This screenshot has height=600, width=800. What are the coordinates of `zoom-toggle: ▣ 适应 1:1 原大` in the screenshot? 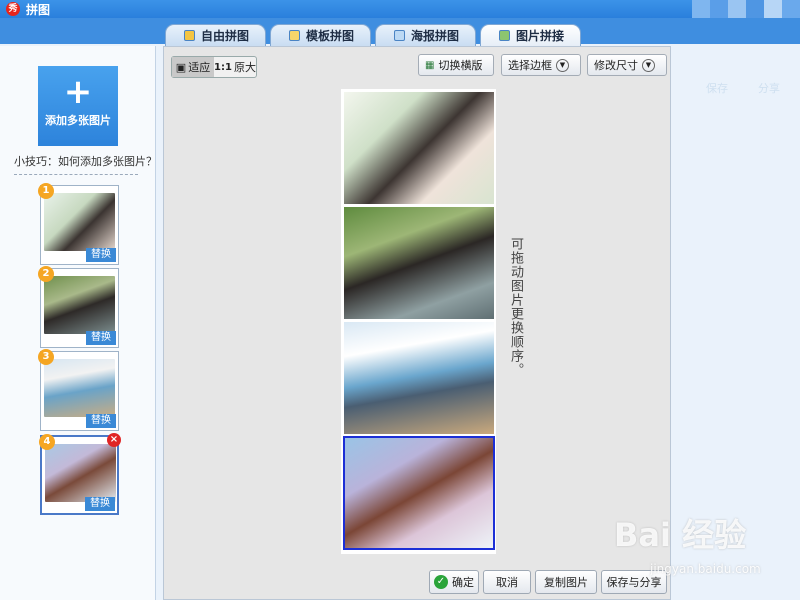 It's located at (214, 67).